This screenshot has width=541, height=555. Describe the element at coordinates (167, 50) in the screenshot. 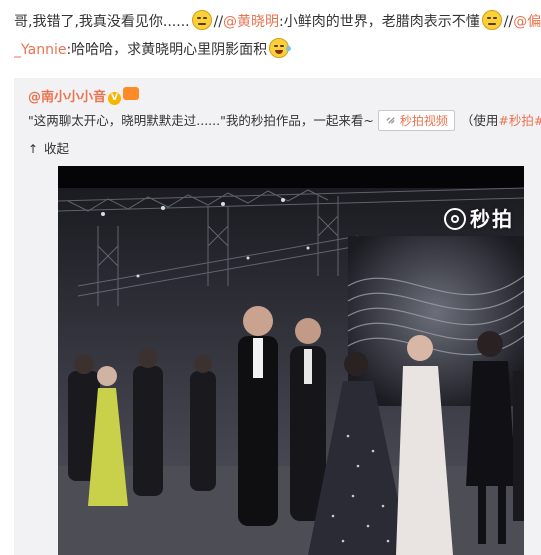

I see `post-text-segment: :哈哈哈，求黄晓明心里阴影面积` at that location.